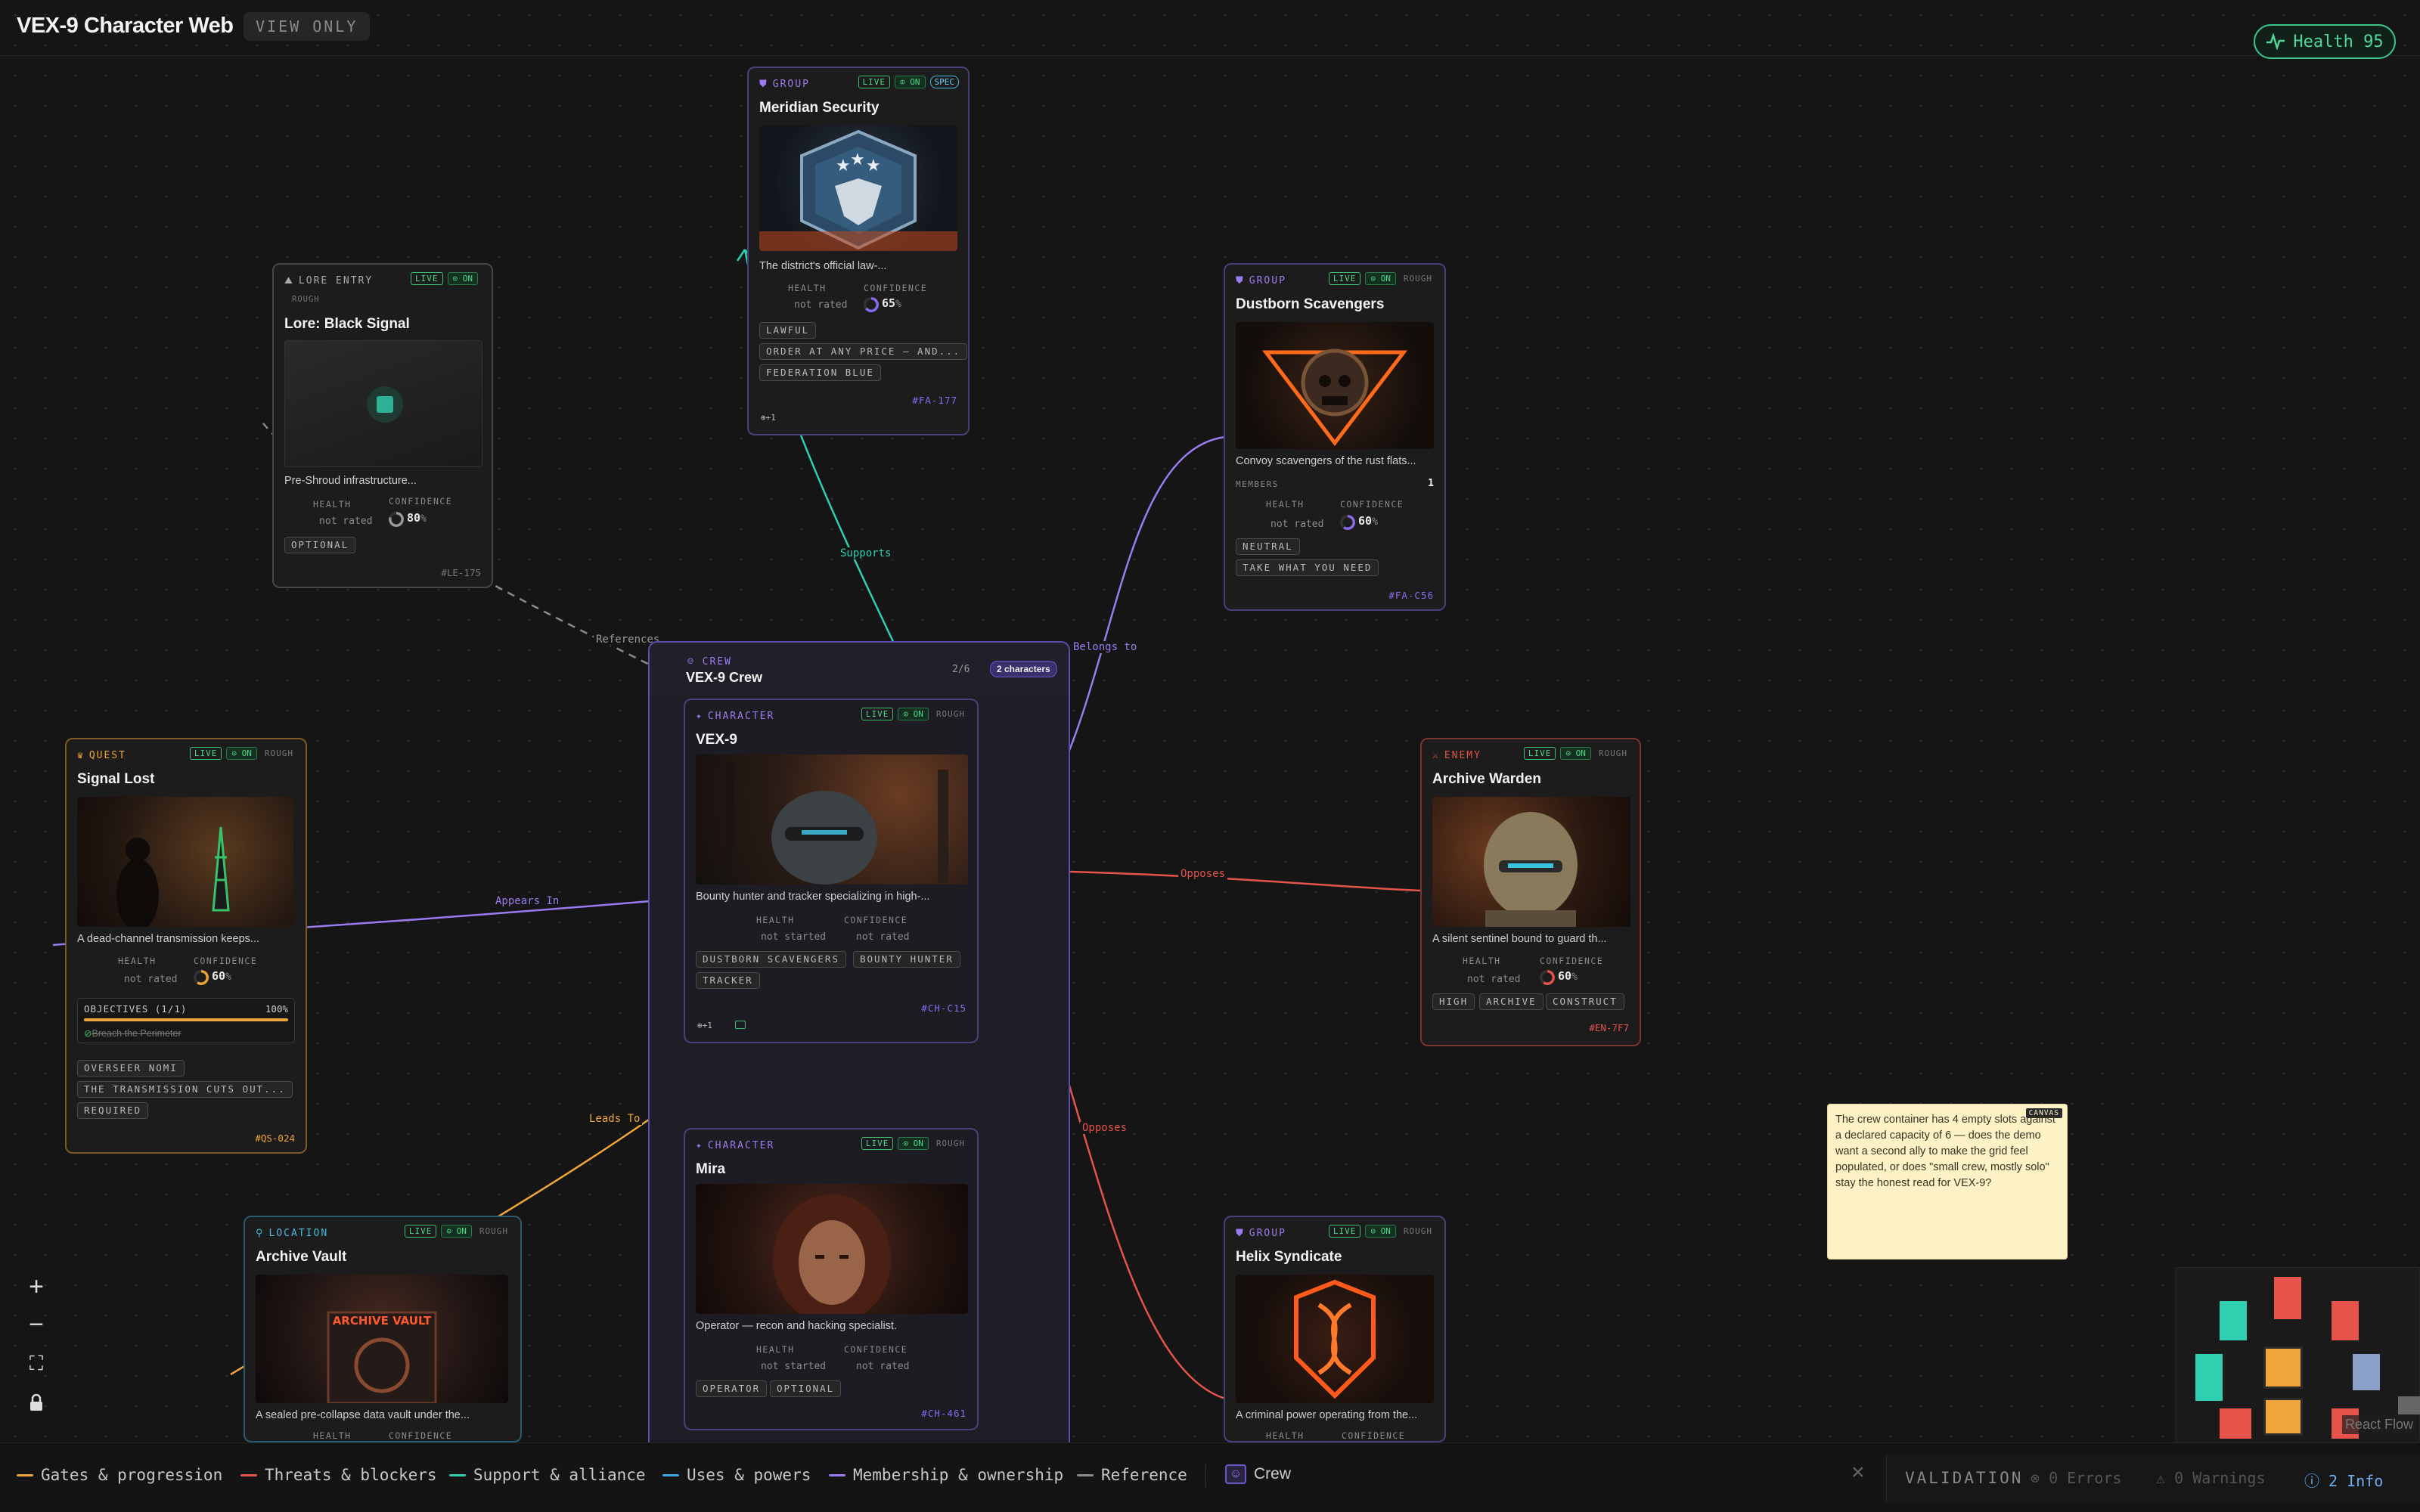 This screenshot has width=2420, height=1512. I want to click on validation-errors: ⊗ 0 Errors, so click(2076, 1478).